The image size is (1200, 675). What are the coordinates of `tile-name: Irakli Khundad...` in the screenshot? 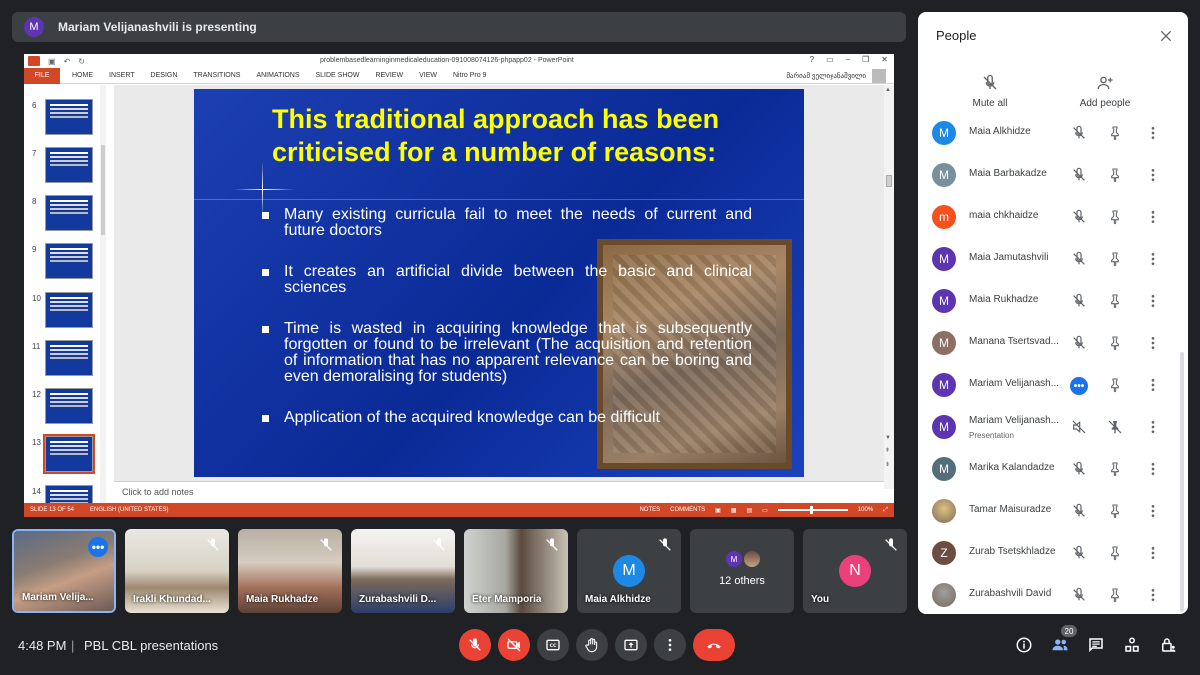 It's located at (172, 599).